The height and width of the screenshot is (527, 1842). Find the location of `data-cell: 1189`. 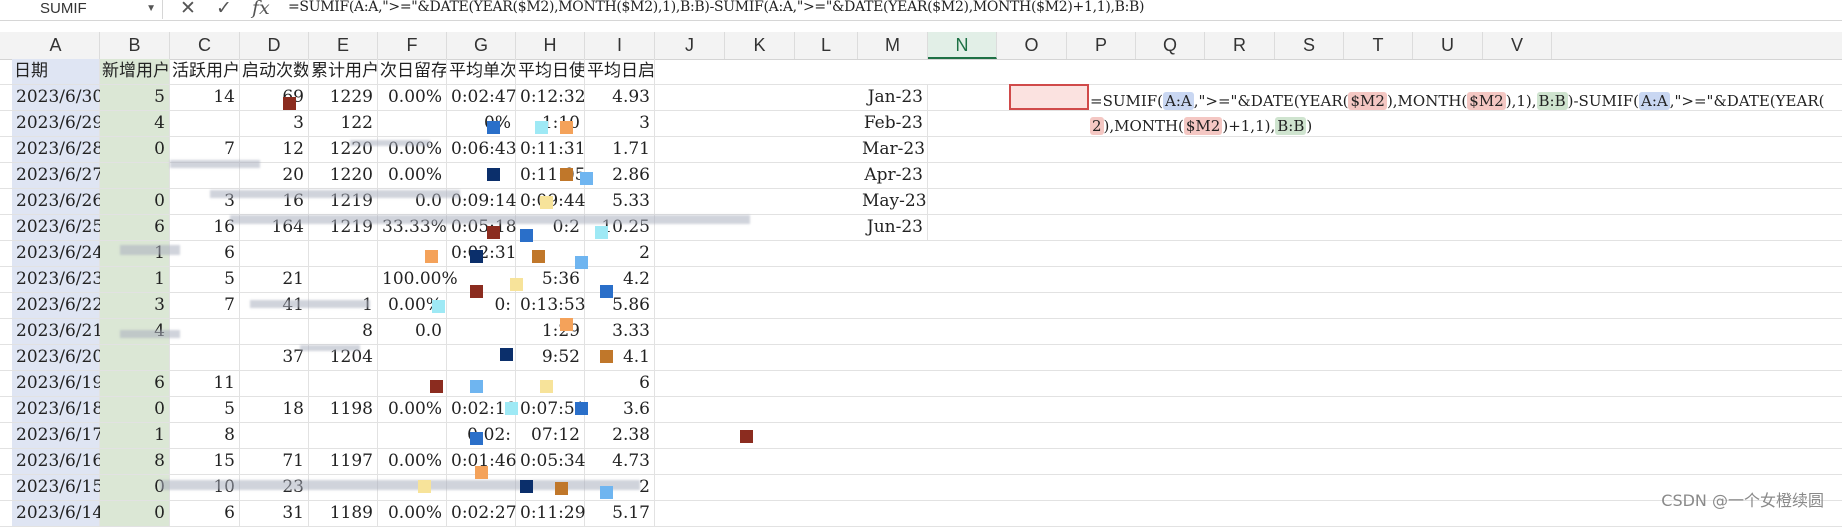

data-cell: 1189 is located at coordinates (343, 513).